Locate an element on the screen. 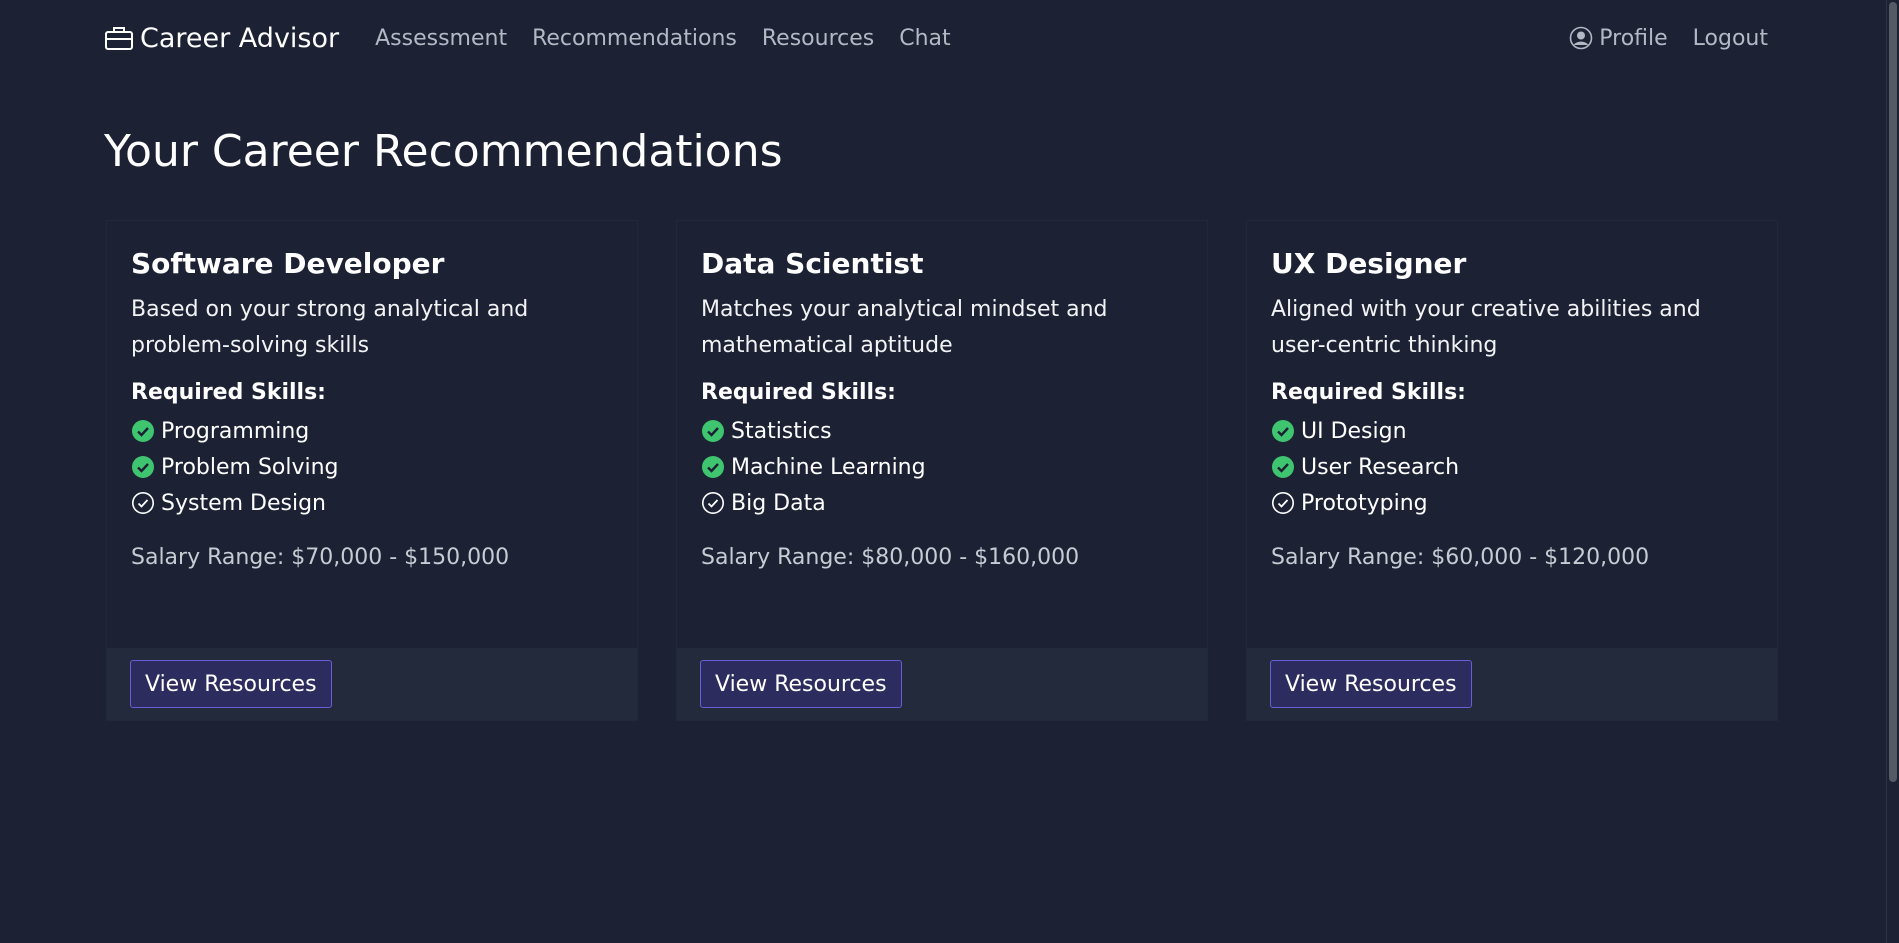 This screenshot has height=943, width=1899. skills-list: UI Design User Research Prototyping is located at coordinates (1512, 467).